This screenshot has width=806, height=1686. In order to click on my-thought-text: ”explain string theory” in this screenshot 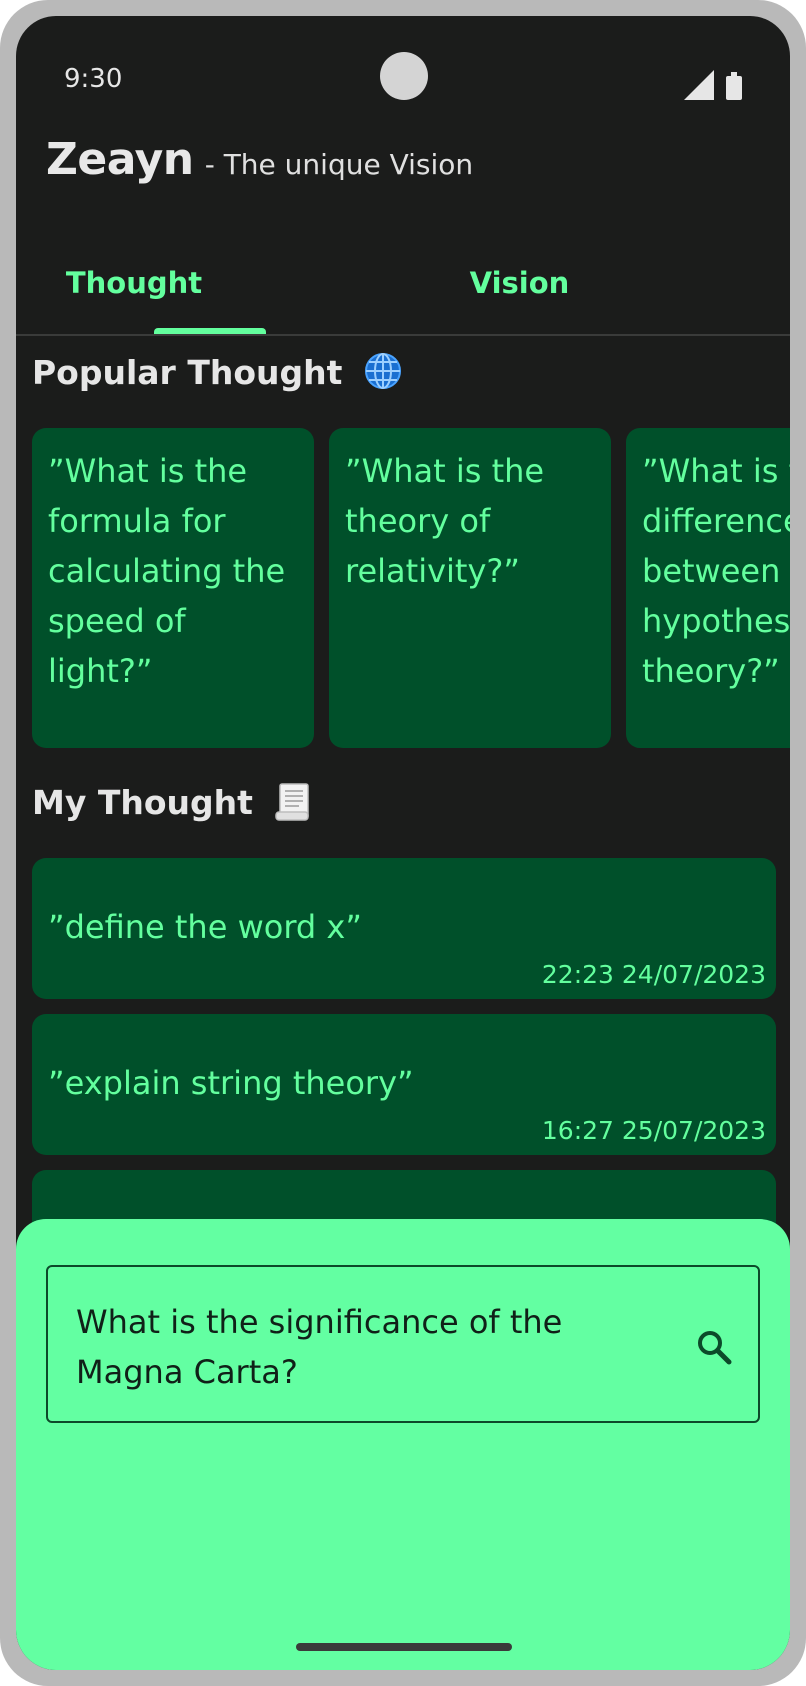, I will do `click(231, 1083)`.